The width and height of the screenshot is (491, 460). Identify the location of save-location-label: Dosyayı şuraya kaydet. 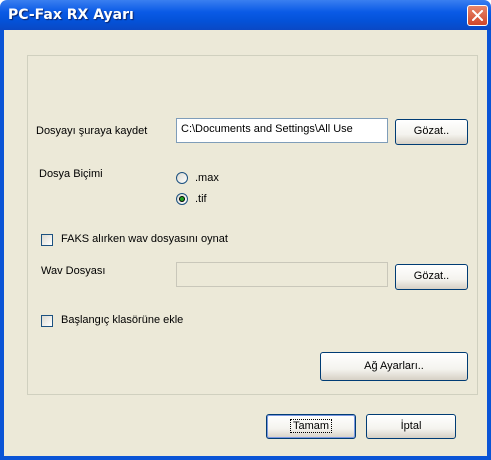
(92, 131).